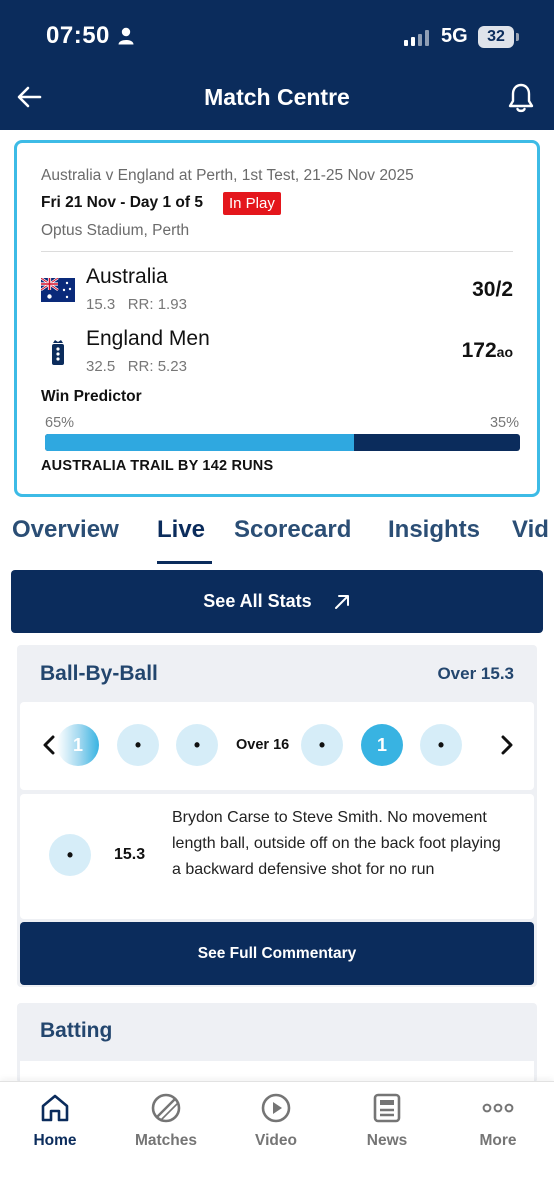 This screenshot has width=554, height=1200. I want to click on person-icon, so click(126, 36).